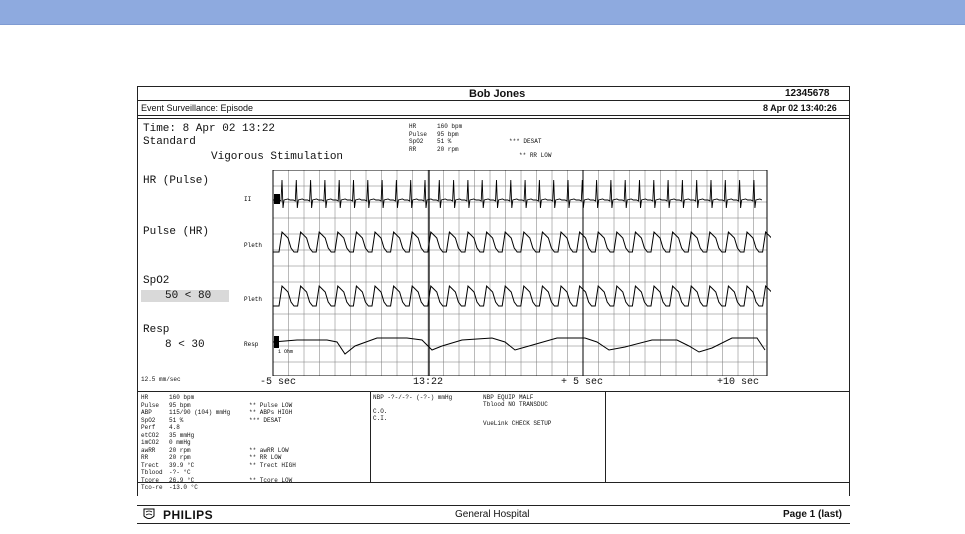 Image resolution: width=965 pixels, height=534 pixels. What do you see at coordinates (380, 418) in the screenshot?
I see `ci-label: C.I.` at bounding box center [380, 418].